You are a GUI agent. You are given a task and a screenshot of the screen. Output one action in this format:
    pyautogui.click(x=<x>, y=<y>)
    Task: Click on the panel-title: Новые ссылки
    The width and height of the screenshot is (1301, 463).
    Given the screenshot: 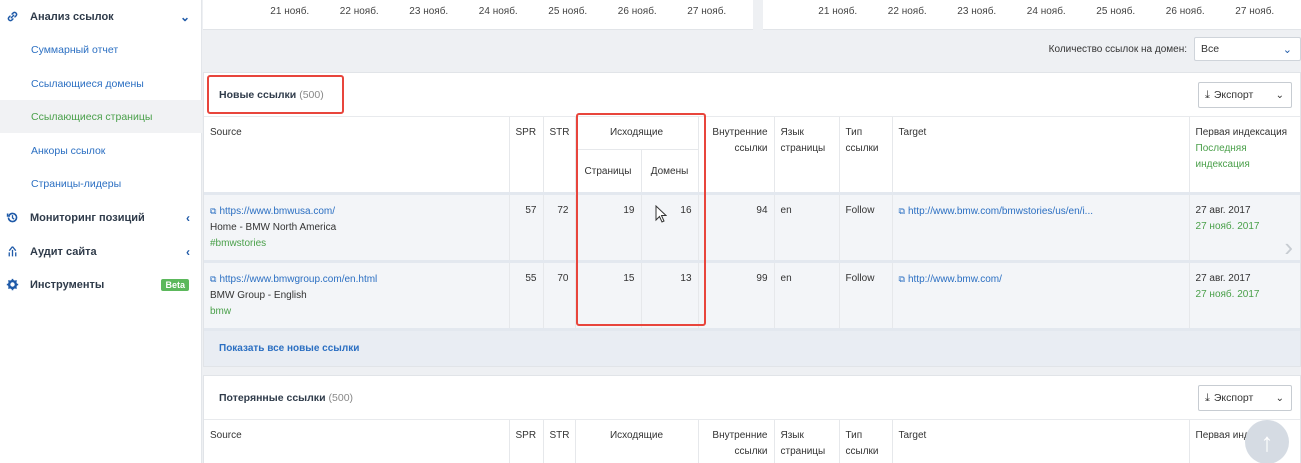 What is the action you would take?
    pyautogui.click(x=258, y=94)
    